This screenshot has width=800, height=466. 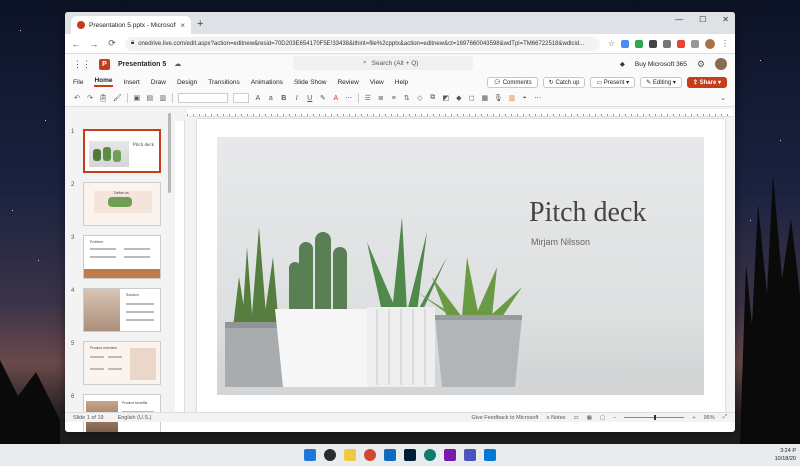 What do you see at coordinates (90, 98) in the screenshot?
I see `redo-icon: ↷` at bounding box center [90, 98].